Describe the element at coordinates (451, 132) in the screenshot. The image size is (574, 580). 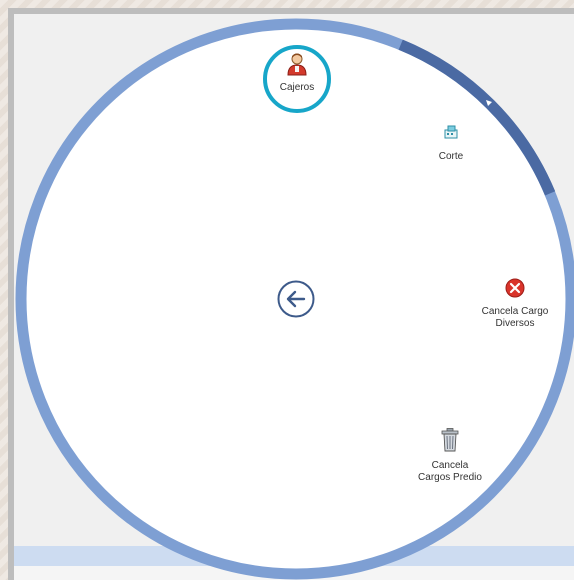
I see `cash-register-icon` at that location.